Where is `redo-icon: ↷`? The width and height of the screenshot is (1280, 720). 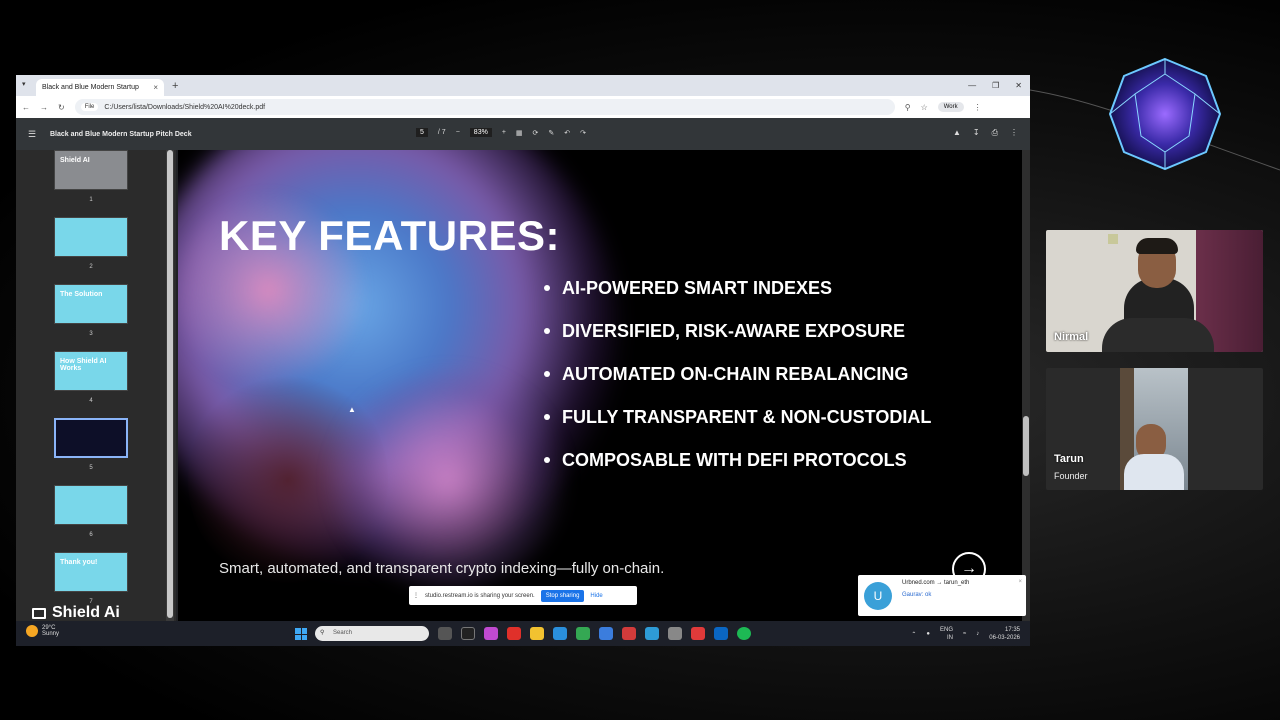 redo-icon: ↷ is located at coordinates (583, 133).